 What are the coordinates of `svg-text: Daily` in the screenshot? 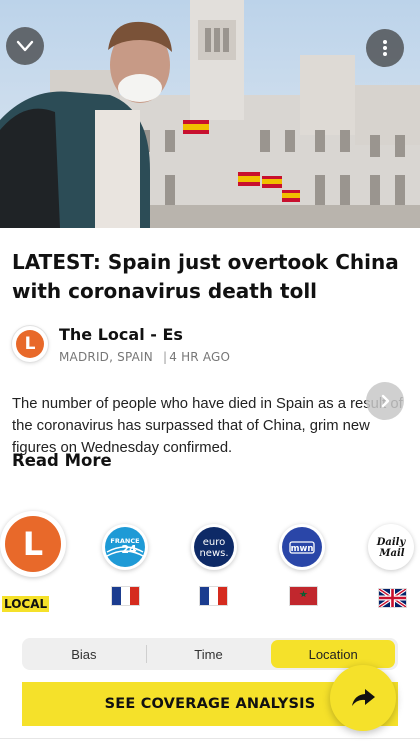 It's located at (391, 542).